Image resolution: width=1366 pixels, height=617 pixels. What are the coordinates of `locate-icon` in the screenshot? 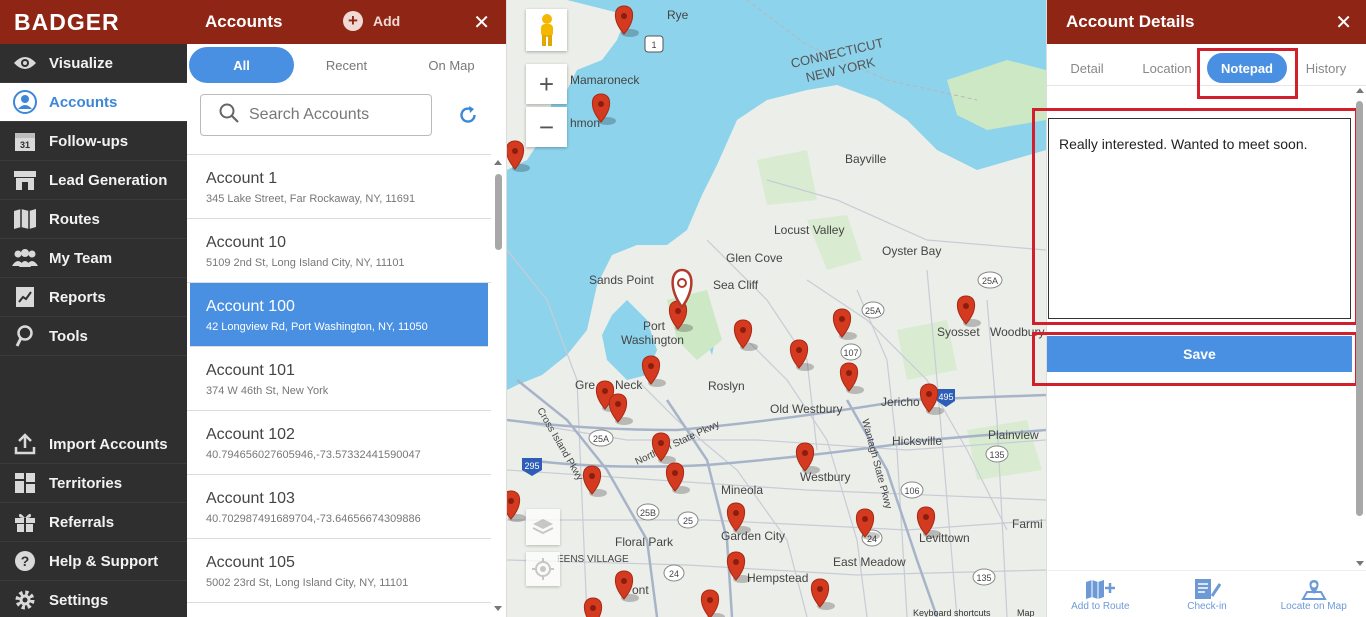 It's located at (1313, 589).